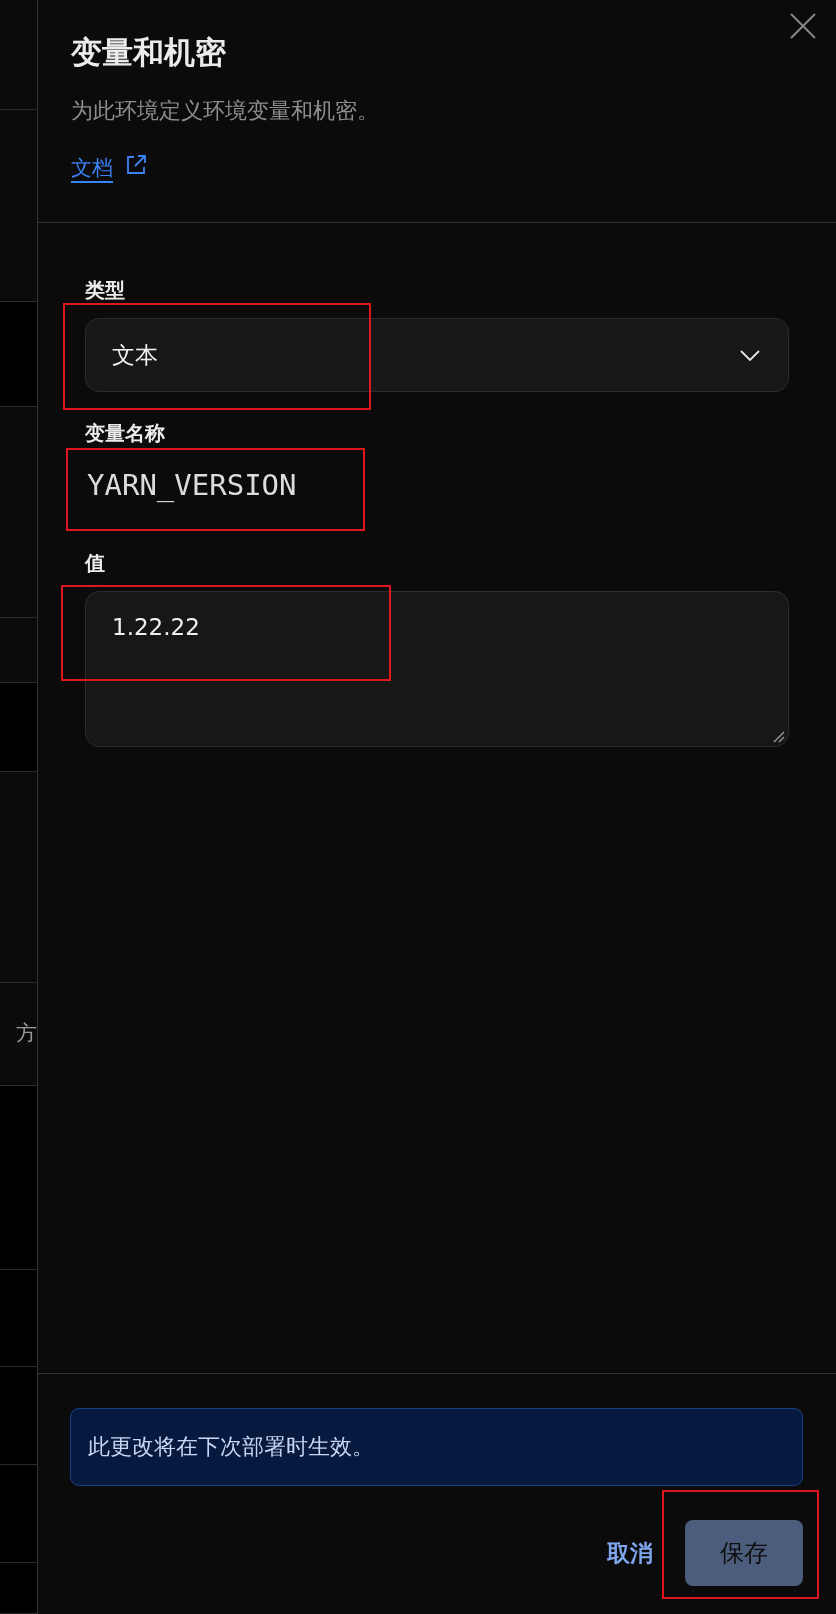 Image resolution: width=836 pixels, height=1614 pixels. I want to click on value-field: 1.22.22, so click(437, 668).